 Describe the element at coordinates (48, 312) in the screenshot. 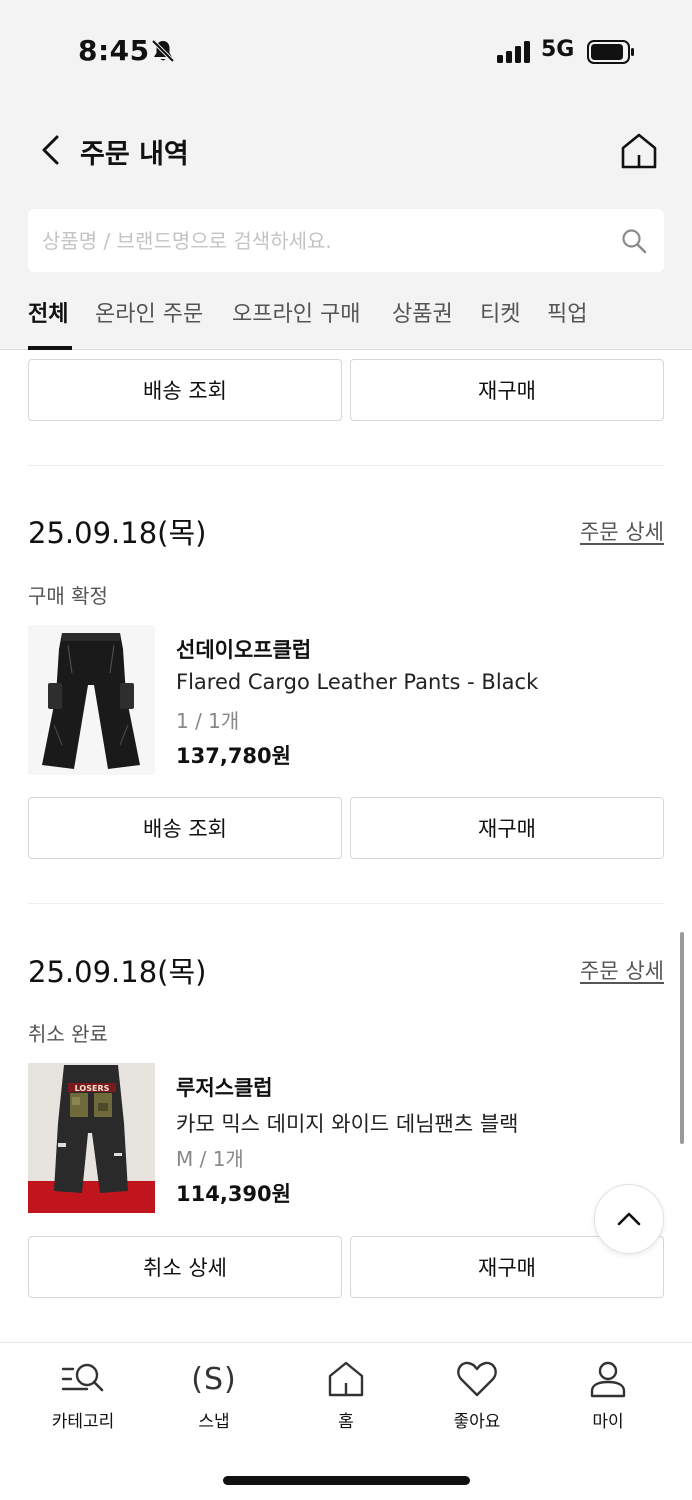

I see `tab-all: 전체` at that location.